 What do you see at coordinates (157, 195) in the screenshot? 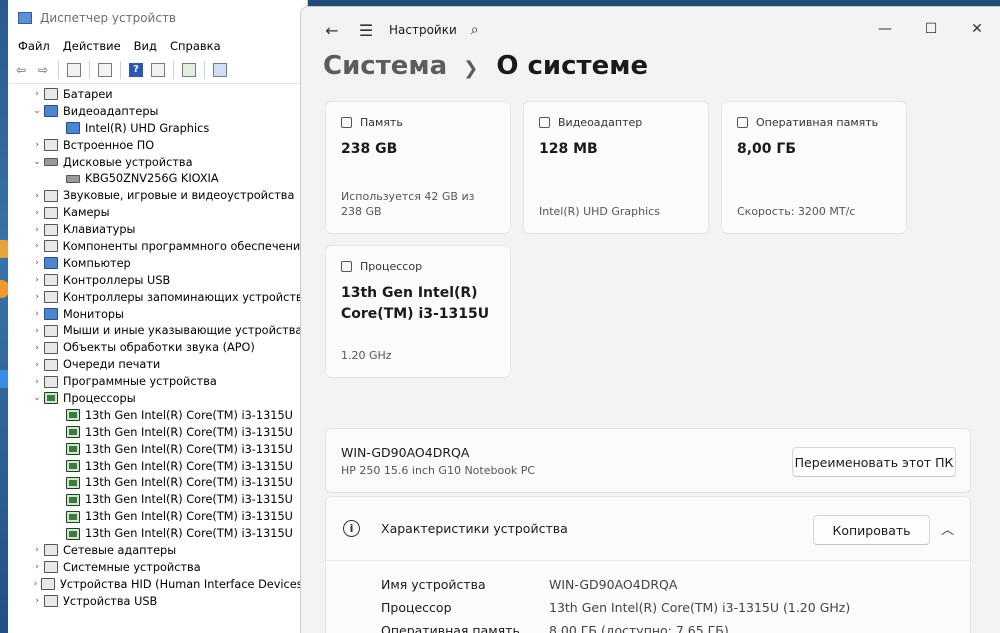
I see `tree-item: › Звуковые, игровые и видеоустройства` at bounding box center [157, 195].